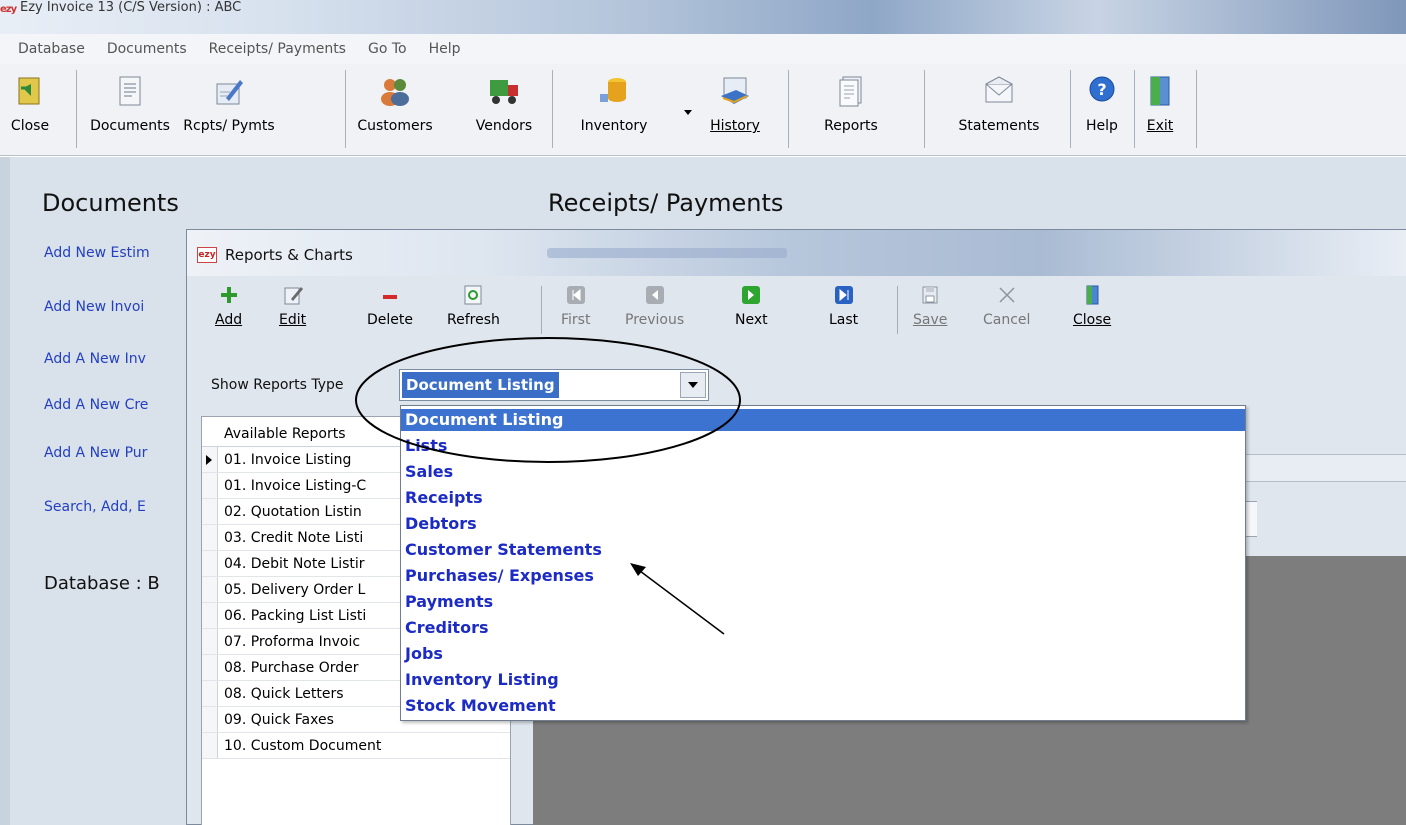 This screenshot has width=1406, height=825. Describe the element at coordinates (843, 306) in the screenshot. I see `last-button: Last` at that location.